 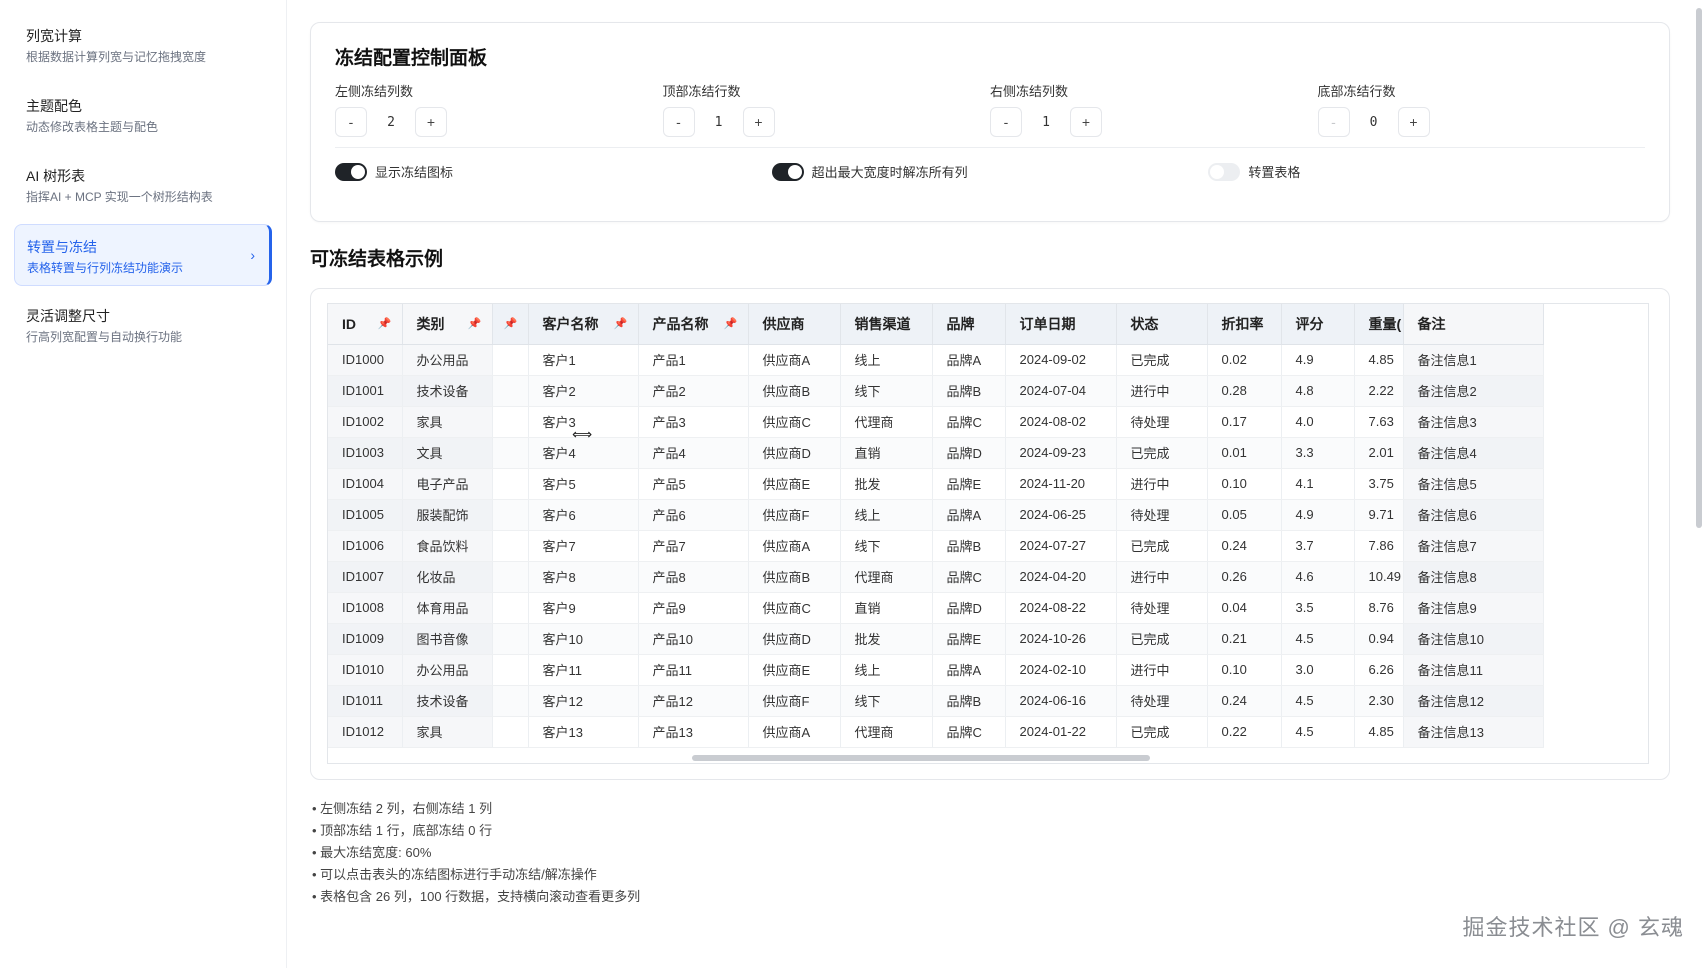 I want to click on column-header: 销售渠道, so click(x=886, y=324).